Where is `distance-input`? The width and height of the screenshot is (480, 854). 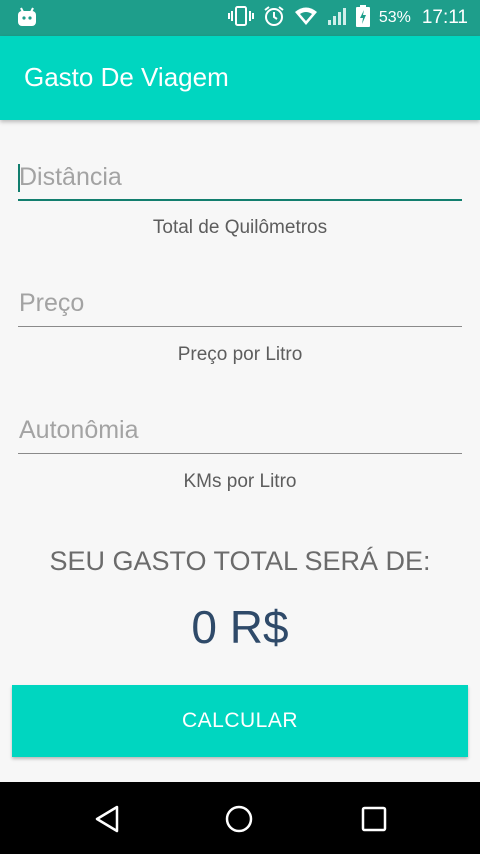
distance-input is located at coordinates (240, 177).